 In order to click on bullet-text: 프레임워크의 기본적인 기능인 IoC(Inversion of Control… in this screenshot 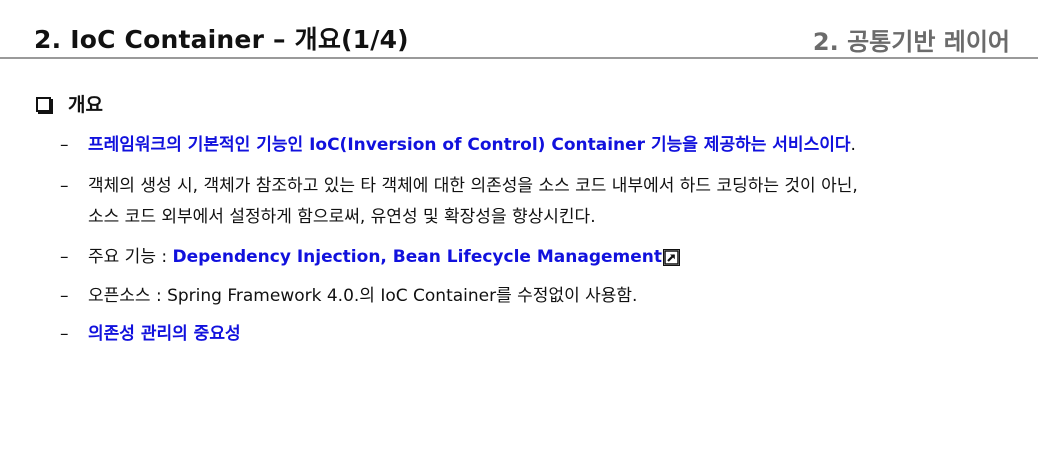, I will do `click(469, 145)`.